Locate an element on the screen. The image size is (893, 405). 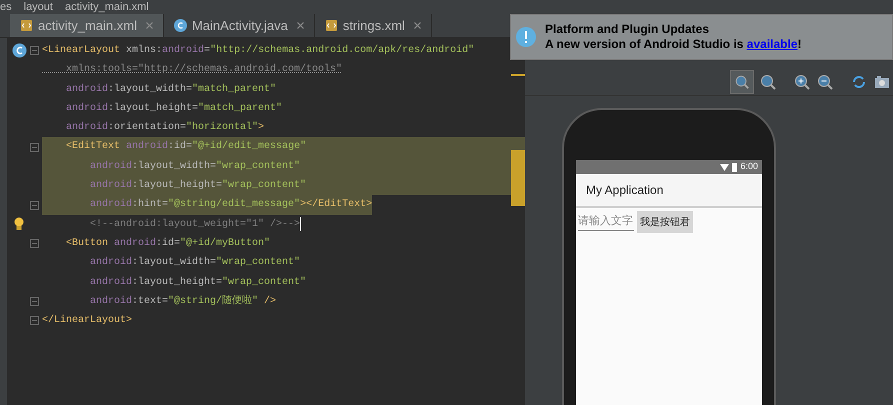
code-line: <!--android:layout_weight="1" />--> is located at coordinates (194, 225).